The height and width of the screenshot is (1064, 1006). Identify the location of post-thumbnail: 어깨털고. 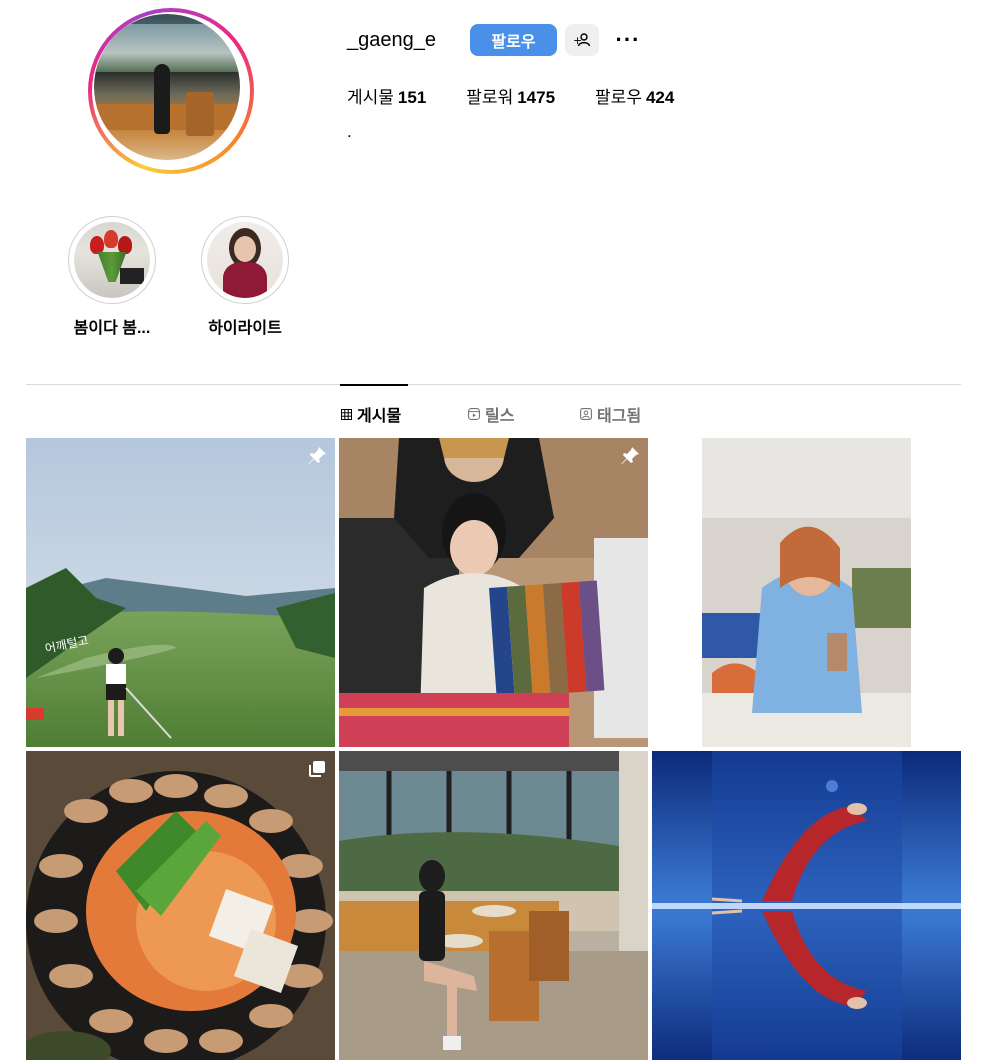
(180, 592).